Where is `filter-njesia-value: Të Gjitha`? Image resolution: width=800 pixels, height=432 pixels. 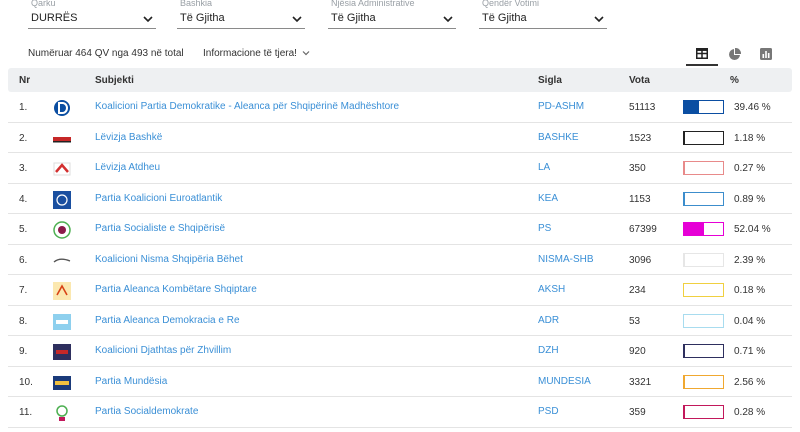 filter-njesia-value: Të Gjitha is located at coordinates (353, 18).